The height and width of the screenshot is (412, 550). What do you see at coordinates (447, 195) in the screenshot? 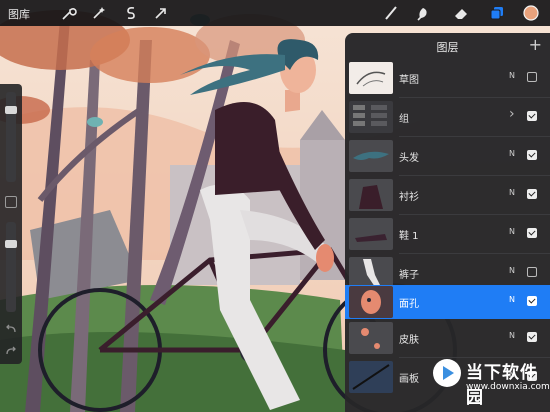
I see `layer-row: 衬衫 N` at bounding box center [447, 195].